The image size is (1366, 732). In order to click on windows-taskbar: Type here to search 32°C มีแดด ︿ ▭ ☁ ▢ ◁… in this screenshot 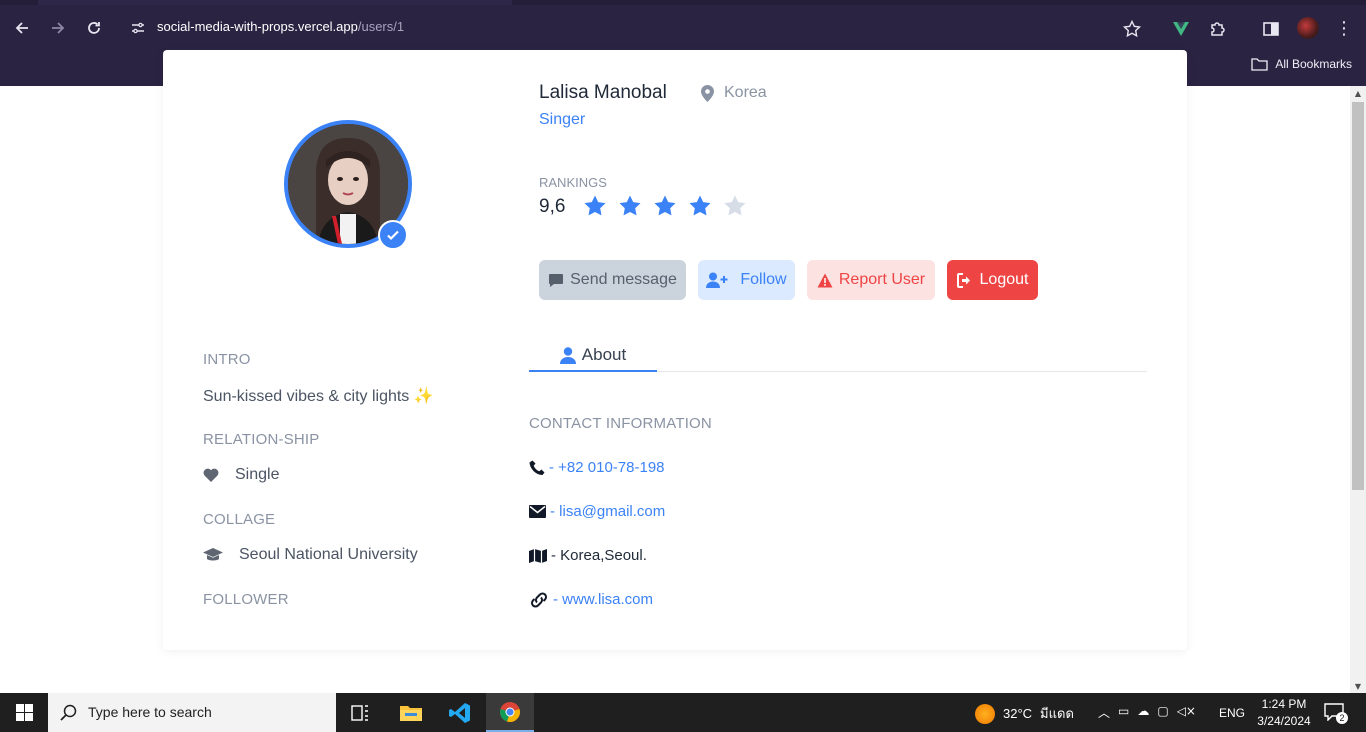, I will do `click(683, 712)`.